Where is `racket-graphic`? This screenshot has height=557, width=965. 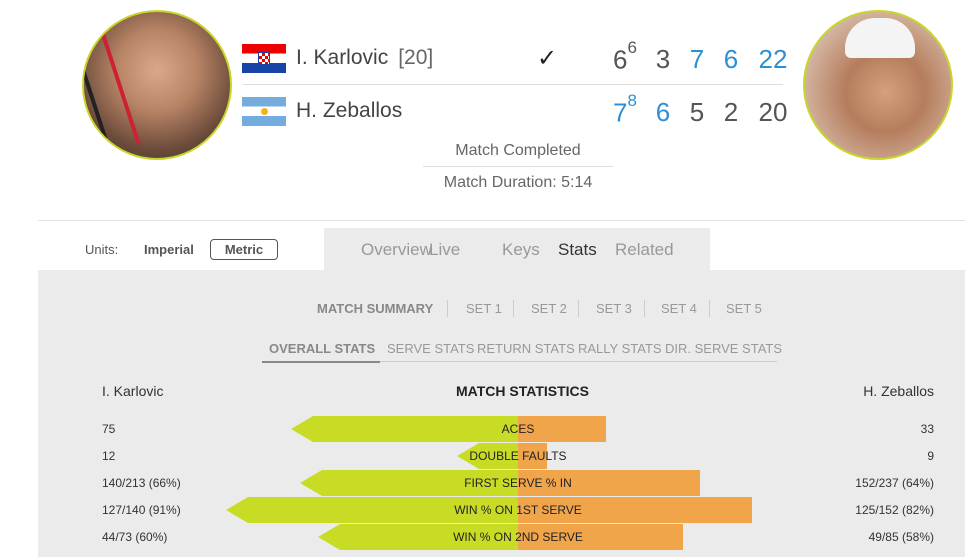 racket-graphic is located at coordinates (112, 92).